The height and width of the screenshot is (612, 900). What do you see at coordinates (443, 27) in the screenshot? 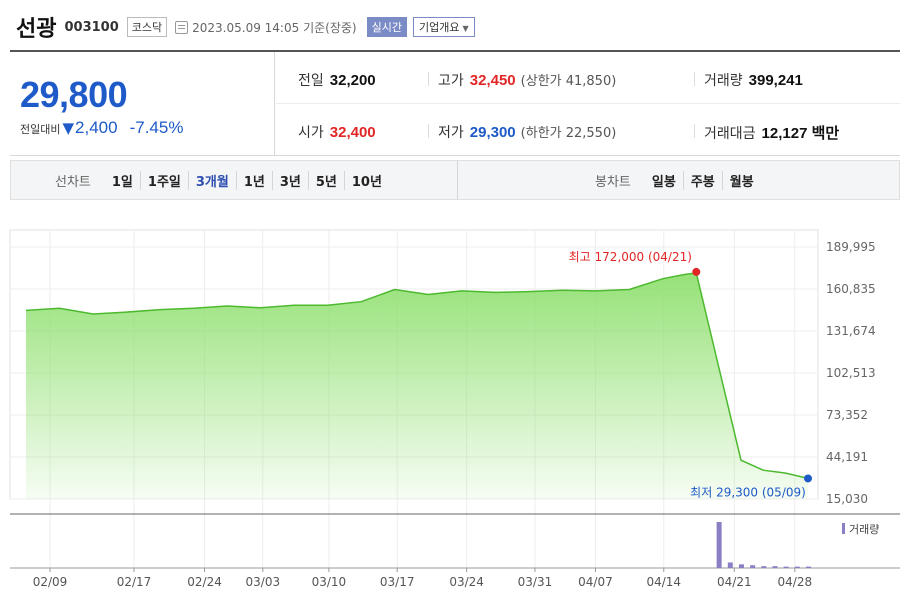
I see `company-info-dropdown: 기업개요 ▼` at bounding box center [443, 27].